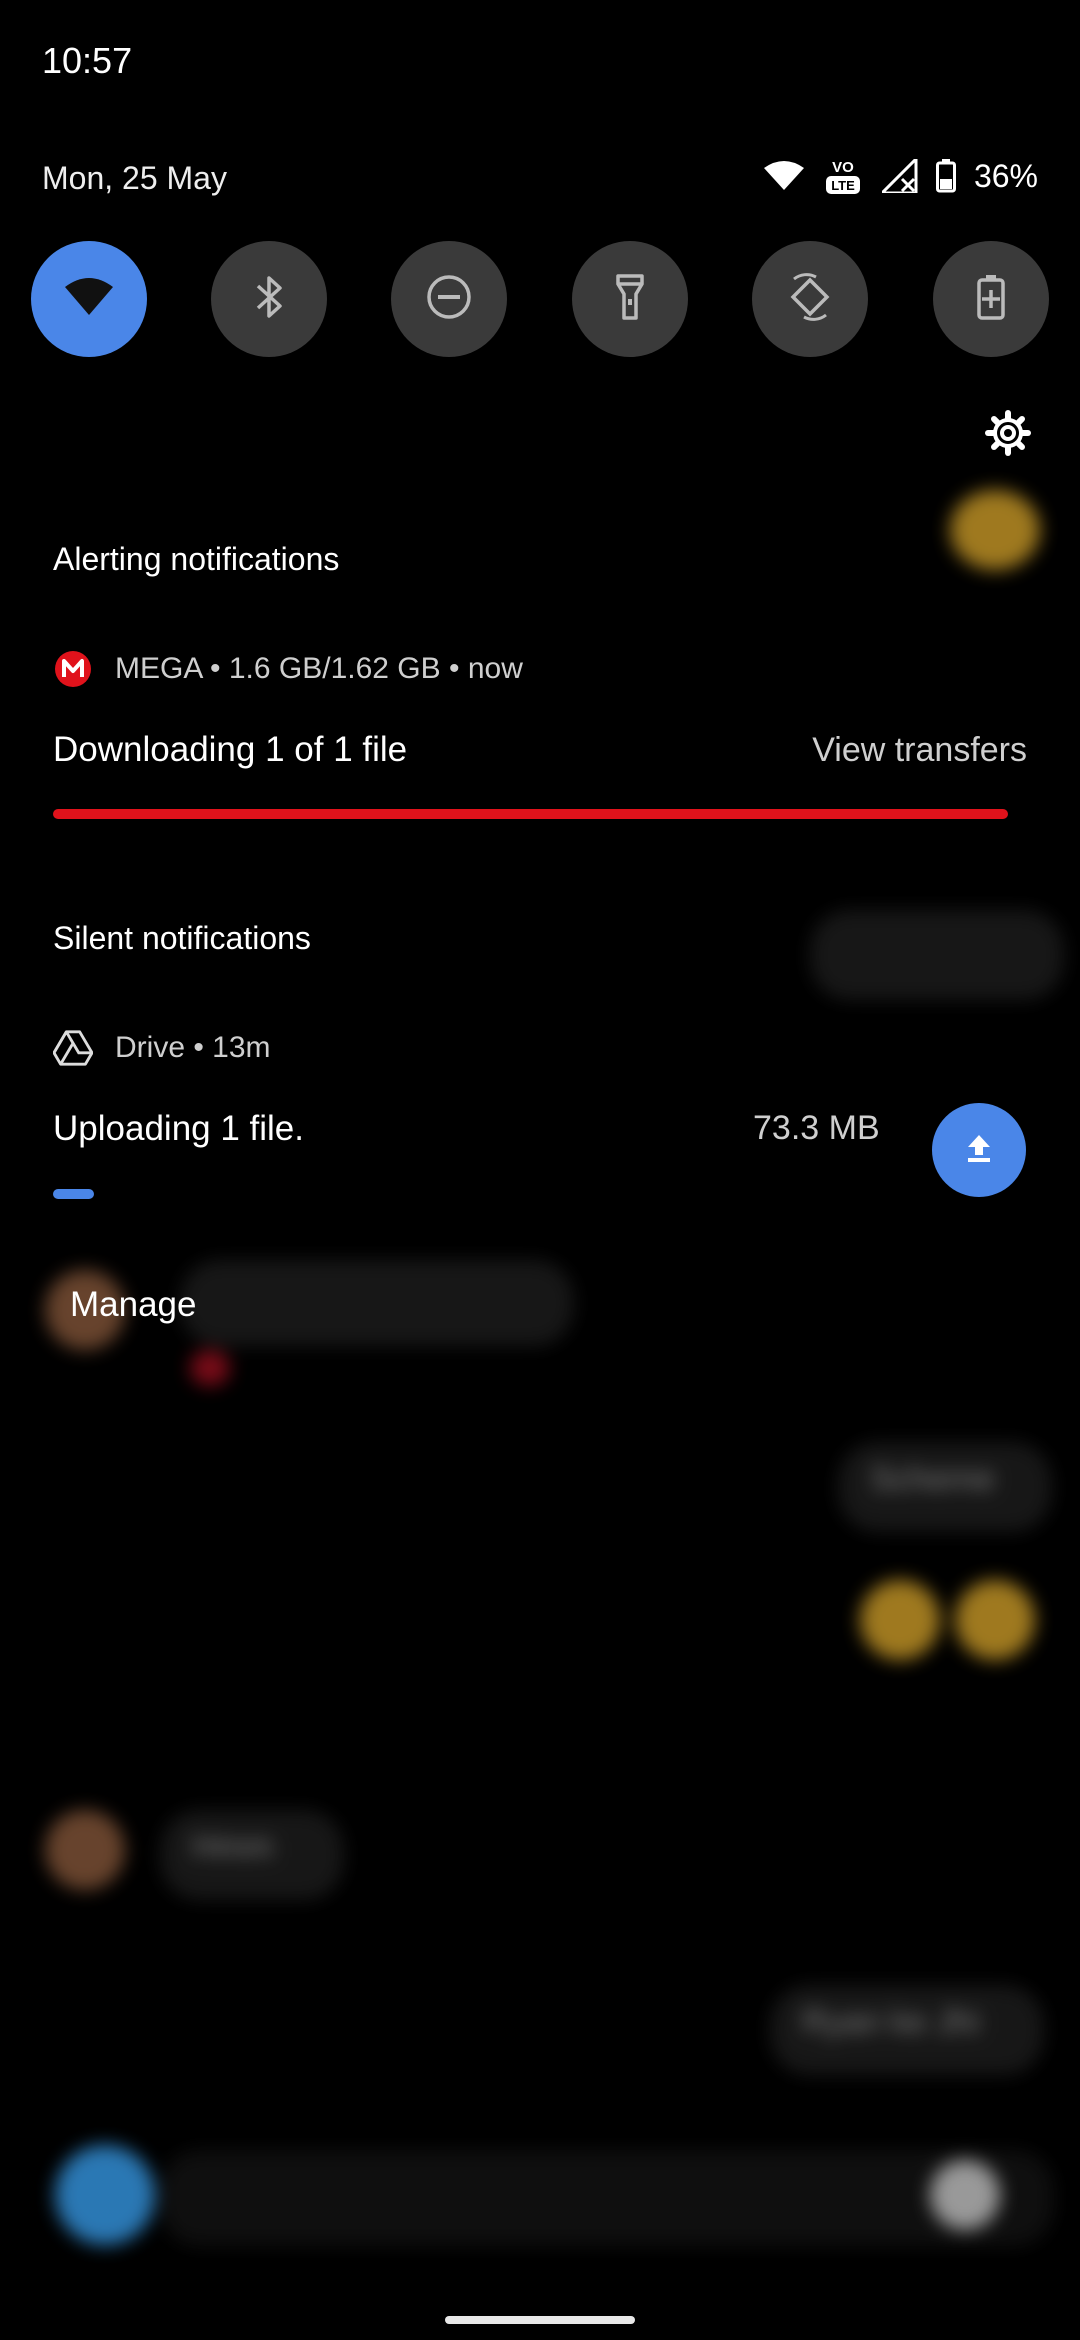 Image resolution: width=1080 pixels, height=2340 pixels. I want to click on quick-settings, so click(540, 299).